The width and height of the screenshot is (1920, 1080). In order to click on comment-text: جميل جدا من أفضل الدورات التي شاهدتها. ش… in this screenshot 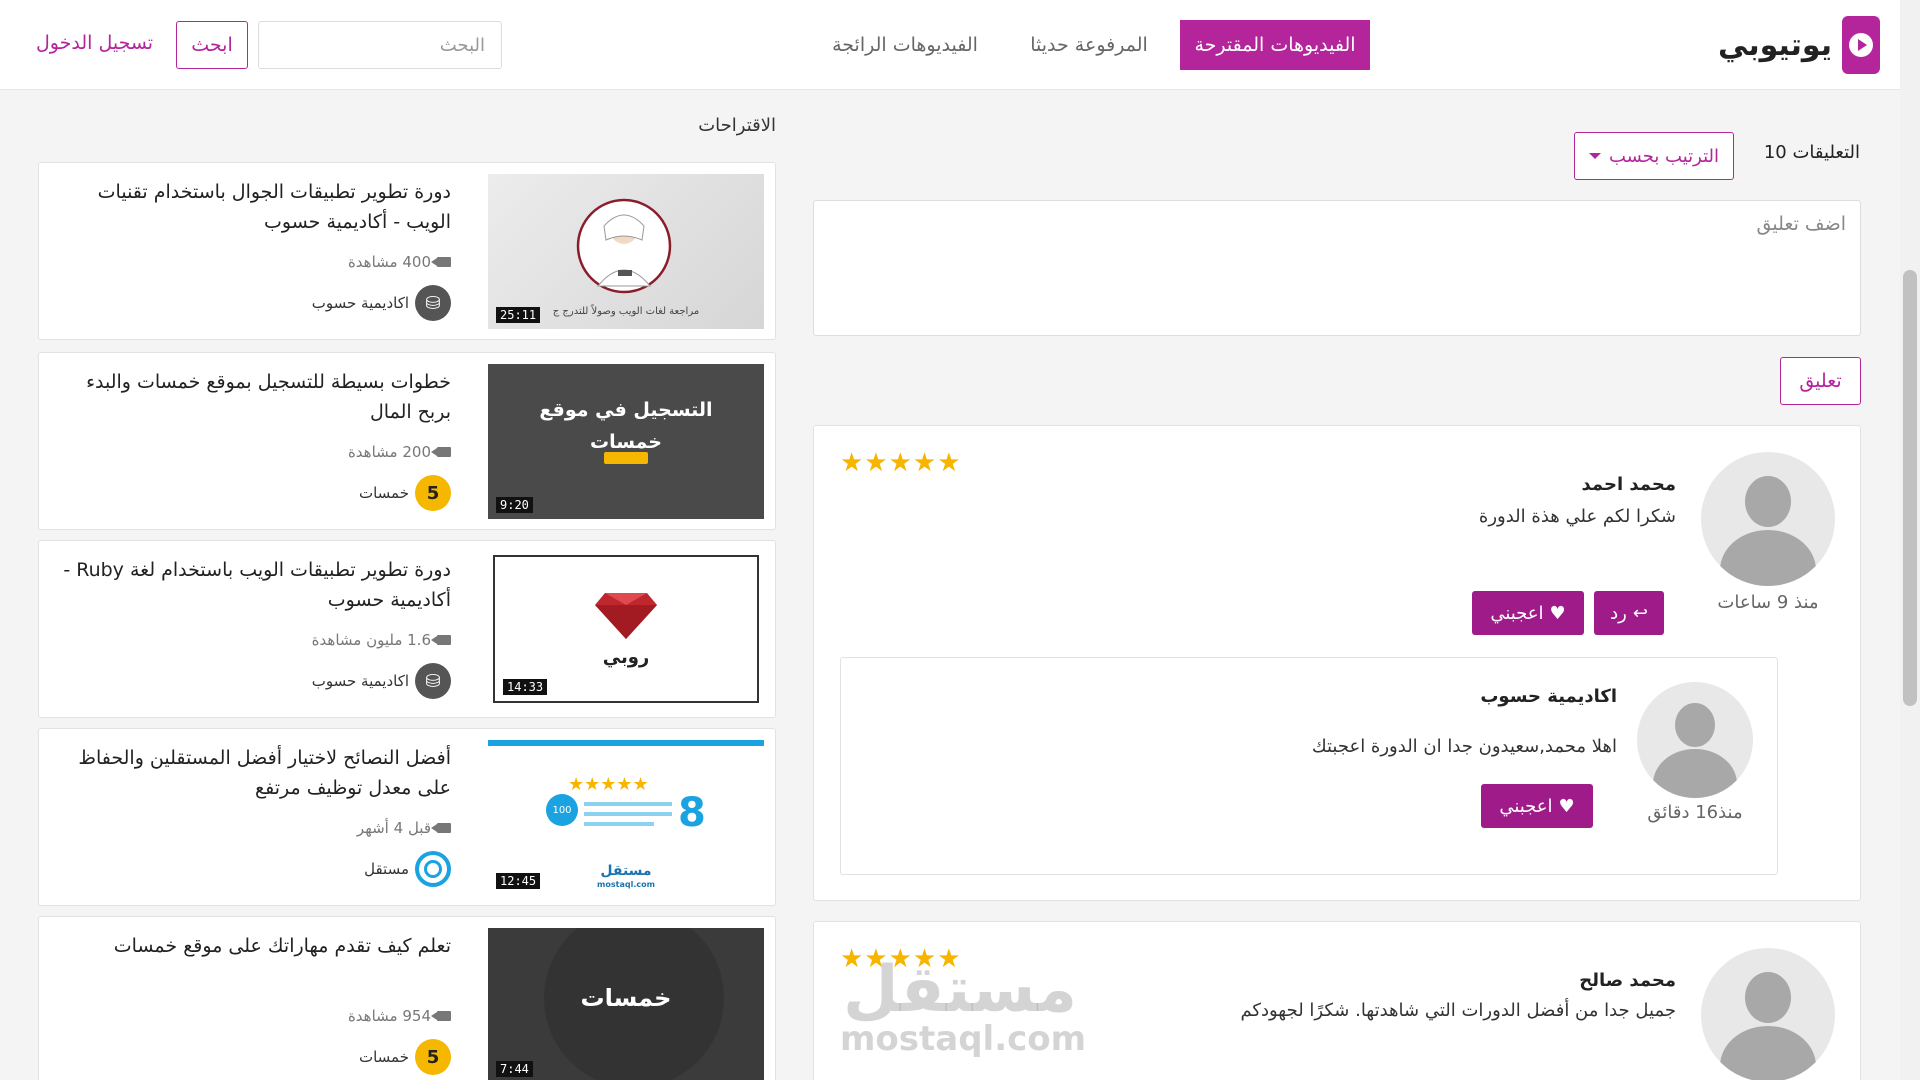, I will do `click(1458, 1010)`.